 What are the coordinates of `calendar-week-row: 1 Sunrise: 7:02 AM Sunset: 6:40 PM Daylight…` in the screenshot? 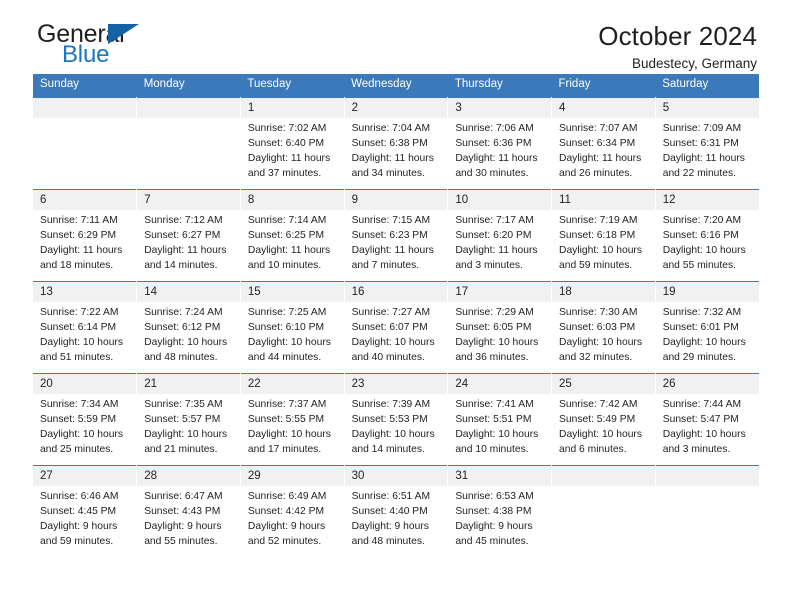 It's located at (396, 143).